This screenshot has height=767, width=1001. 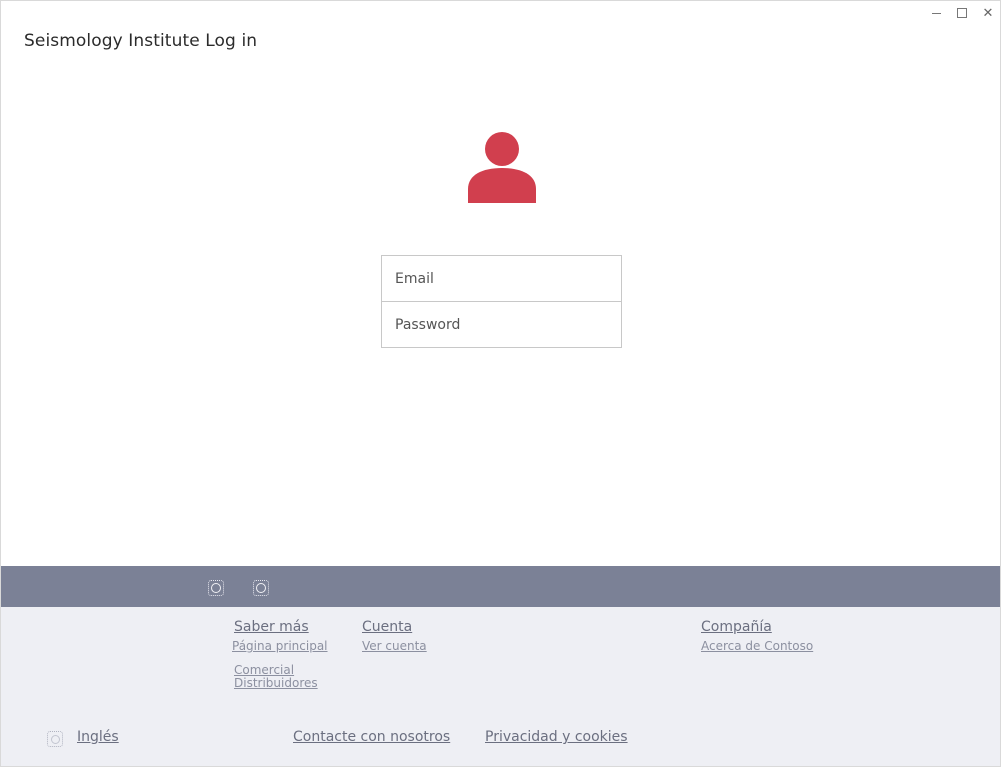 What do you see at coordinates (281, 627) in the screenshot?
I see `footer-heading-learn-more: Saber más` at bounding box center [281, 627].